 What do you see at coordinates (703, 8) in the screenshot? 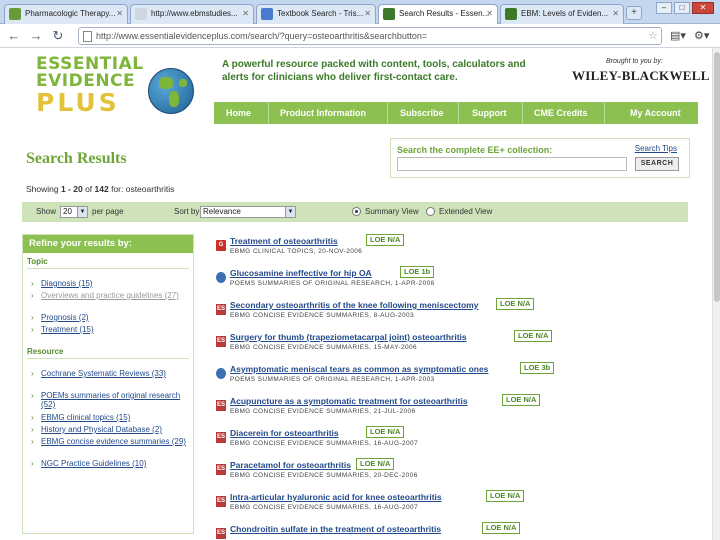
I see `close-window-icon: ✕` at bounding box center [703, 8].